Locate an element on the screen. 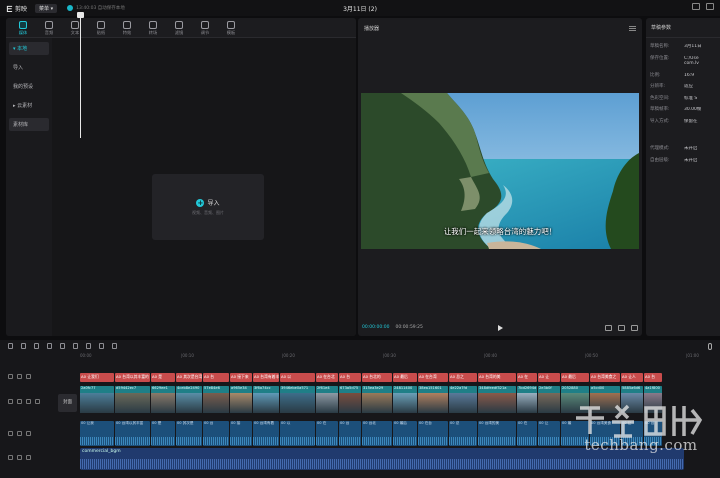 The image size is (720, 478). shortcut-icon is located at coordinates (710, 6).